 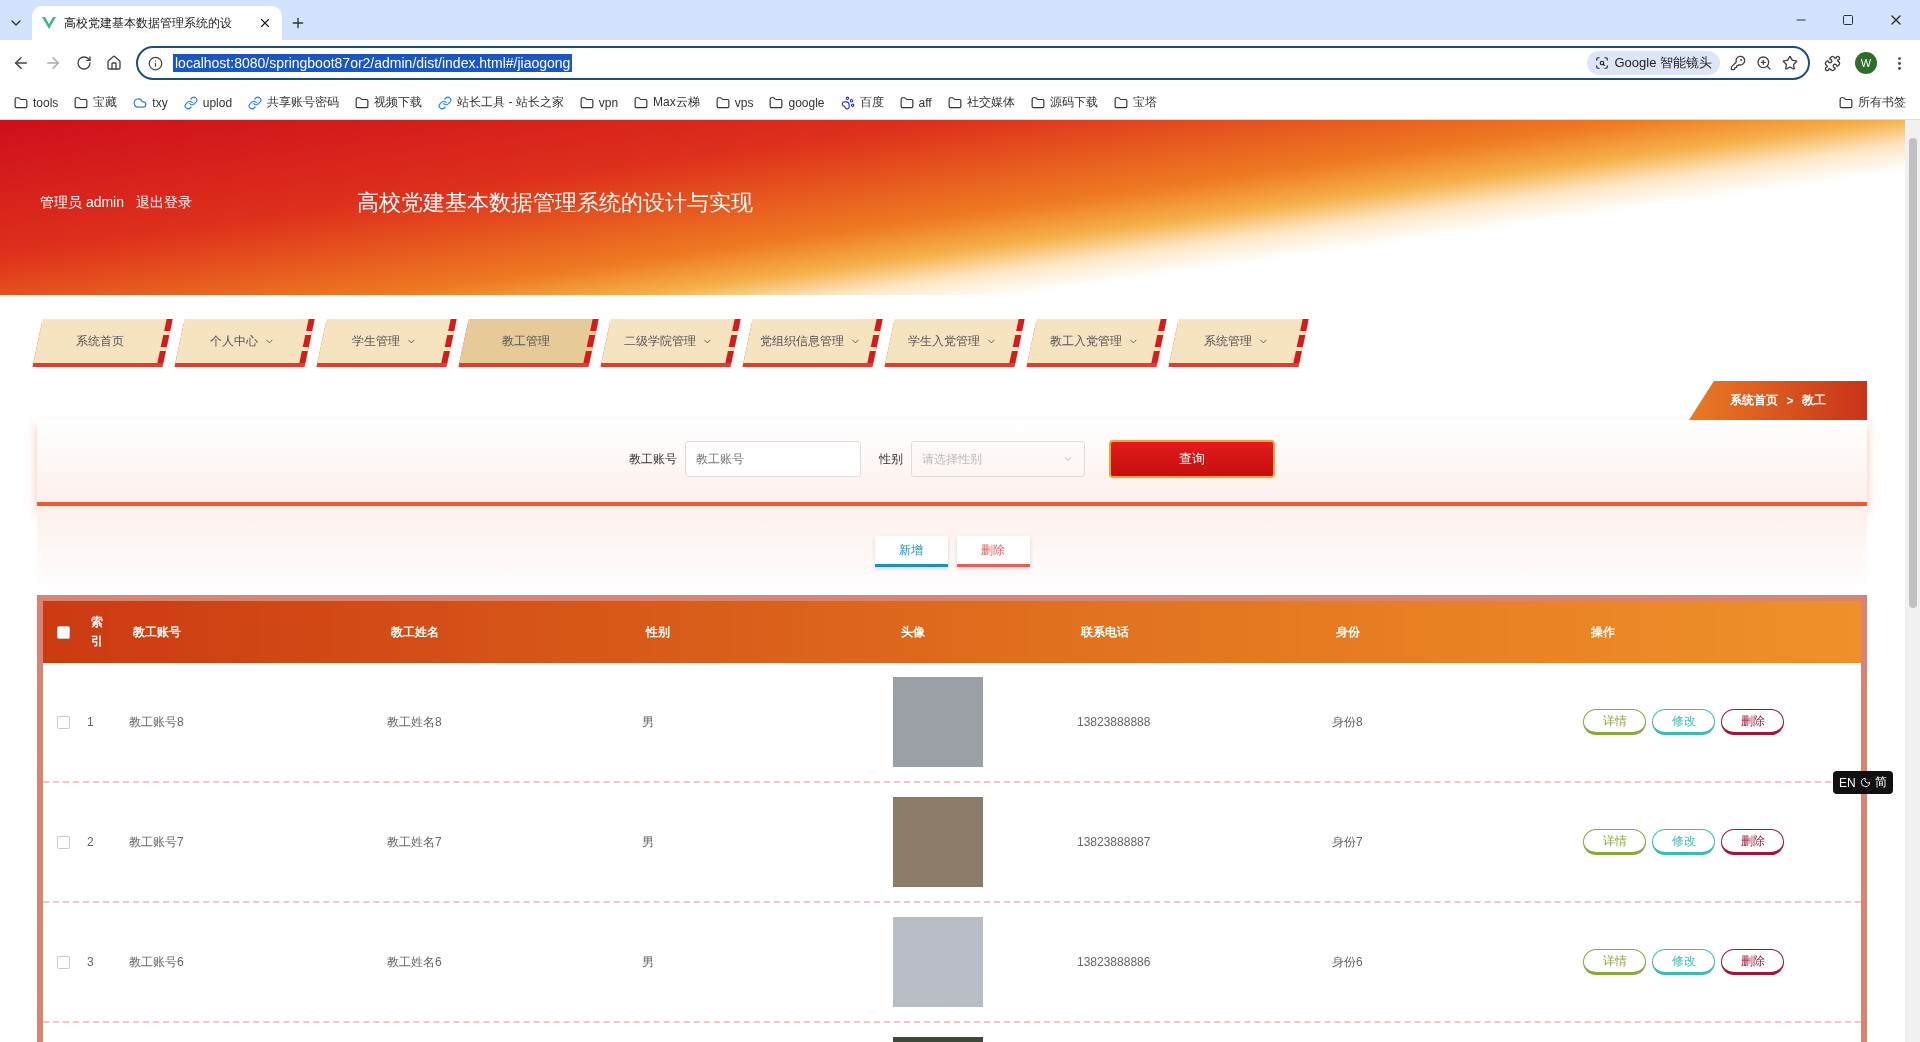 I want to click on table-cell-text: 教工账号8, so click(x=156, y=722).